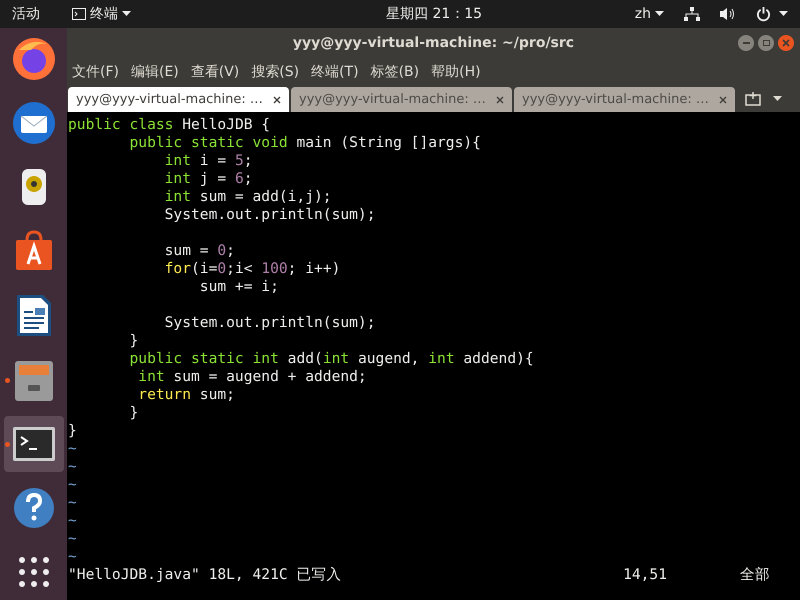 This screenshot has width=800, height=600. Describe the element at coordinates (248, 196) in the screenshot. I see `code-line: int sum = add(i,j);` at that location.